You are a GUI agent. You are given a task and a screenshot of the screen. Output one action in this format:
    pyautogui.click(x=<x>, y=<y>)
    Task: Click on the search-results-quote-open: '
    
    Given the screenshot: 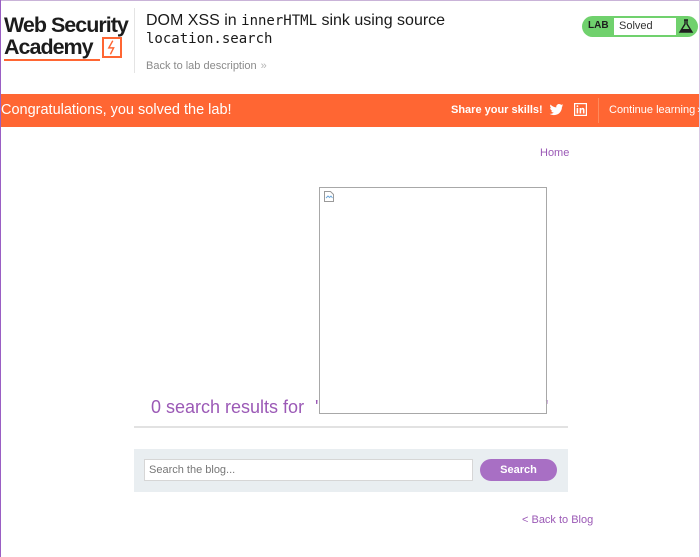 What is the action you would take?
    pyautogui.click(x=317, y=407)
    